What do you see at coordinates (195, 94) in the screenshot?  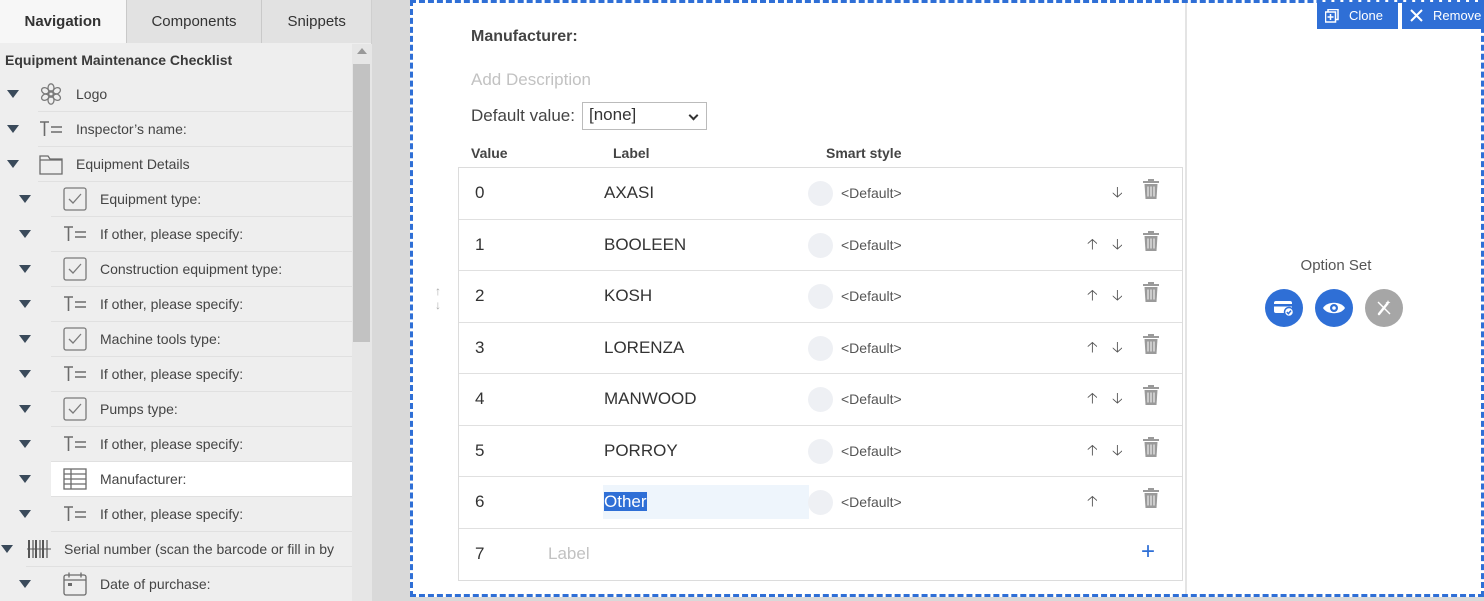 I see `tree-item: Logo` at bounding box center [195, 94].